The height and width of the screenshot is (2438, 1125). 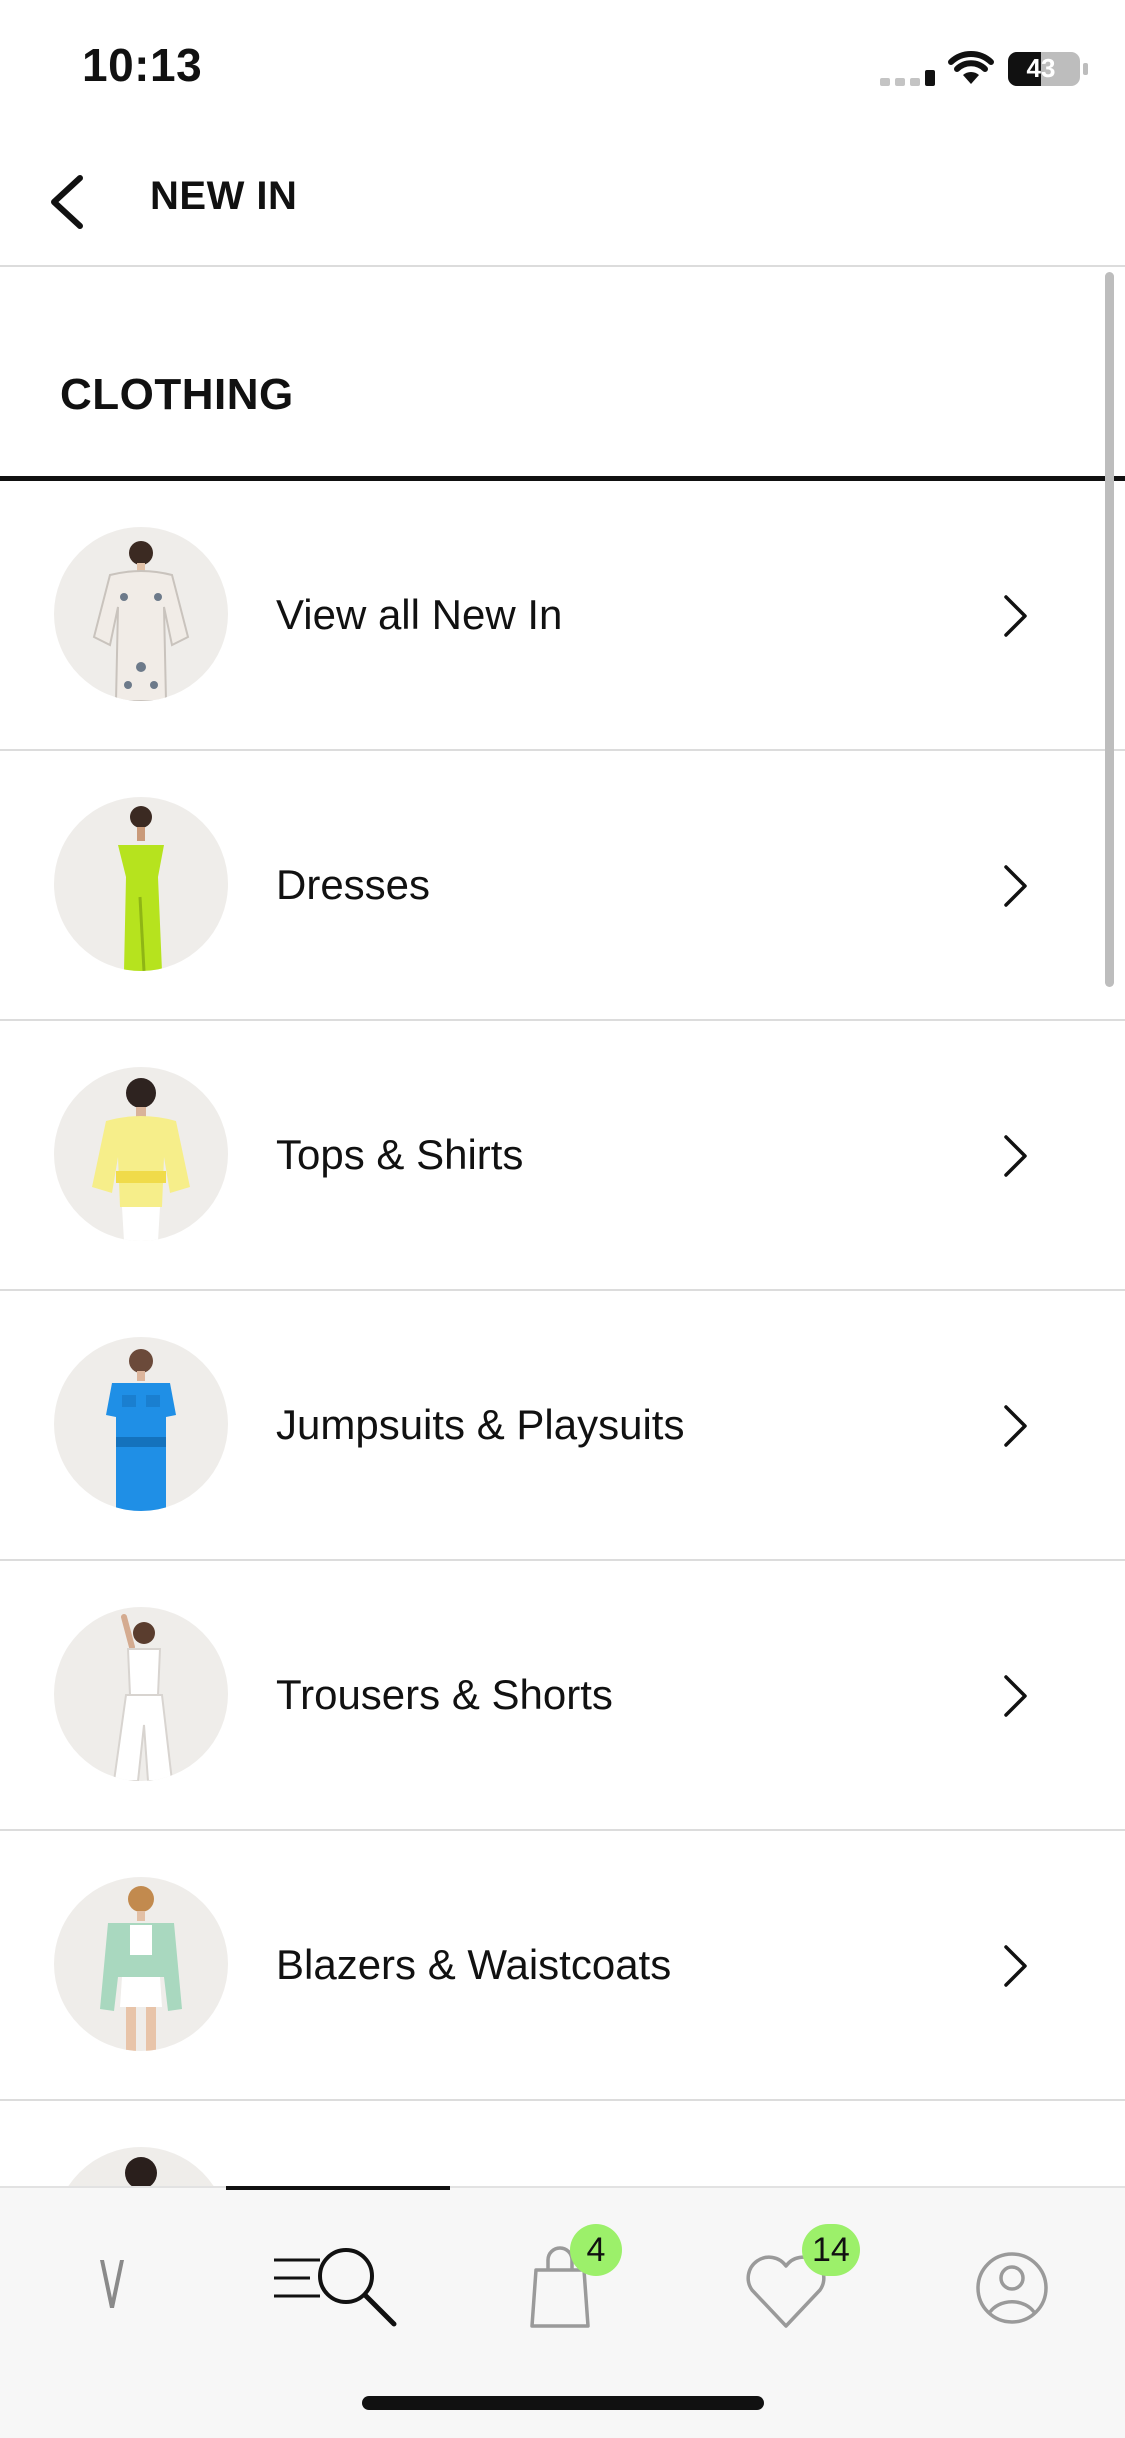 I want to click on home-indicator, so click(x=563, y=2403).